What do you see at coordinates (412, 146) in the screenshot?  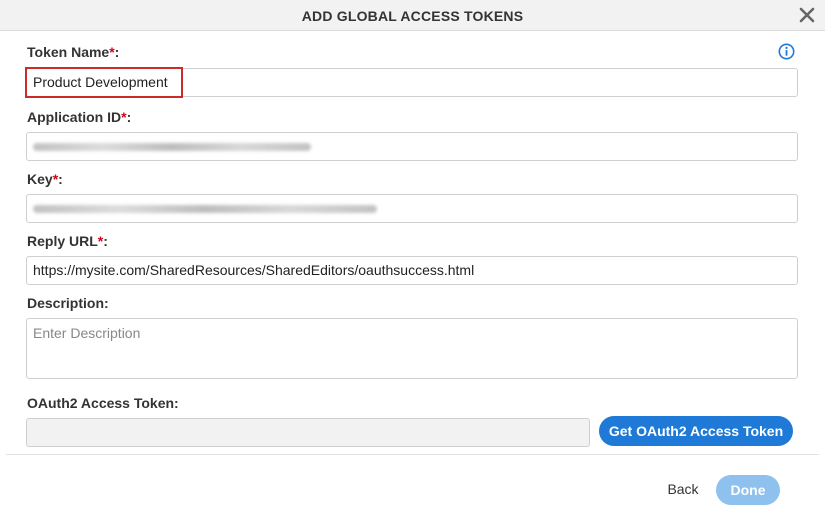 I see `application-id-input` at bounding box center [412, 146].